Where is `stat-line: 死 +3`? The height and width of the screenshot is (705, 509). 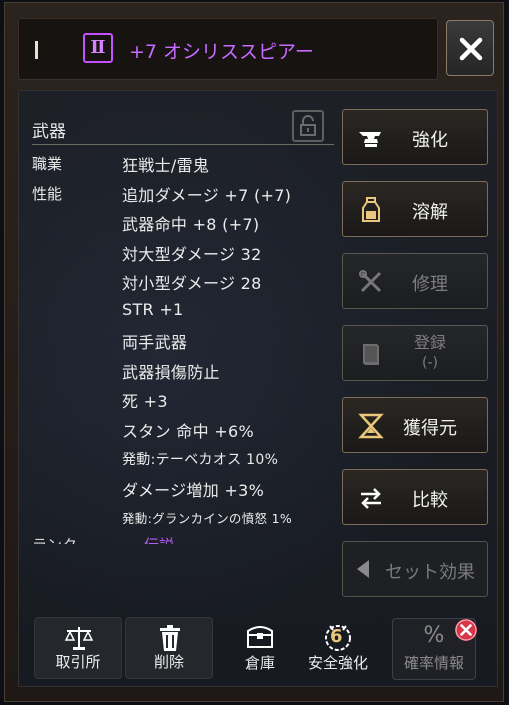
stat-line: 死 +3 is located at coordinates (145, 401).